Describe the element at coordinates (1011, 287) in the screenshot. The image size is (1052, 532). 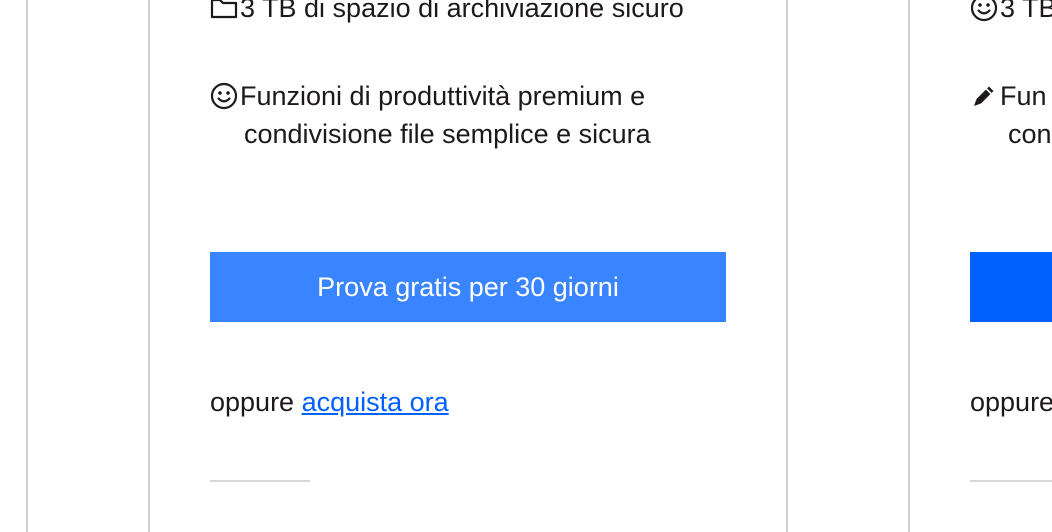
I see `plan-next-button` at that location.